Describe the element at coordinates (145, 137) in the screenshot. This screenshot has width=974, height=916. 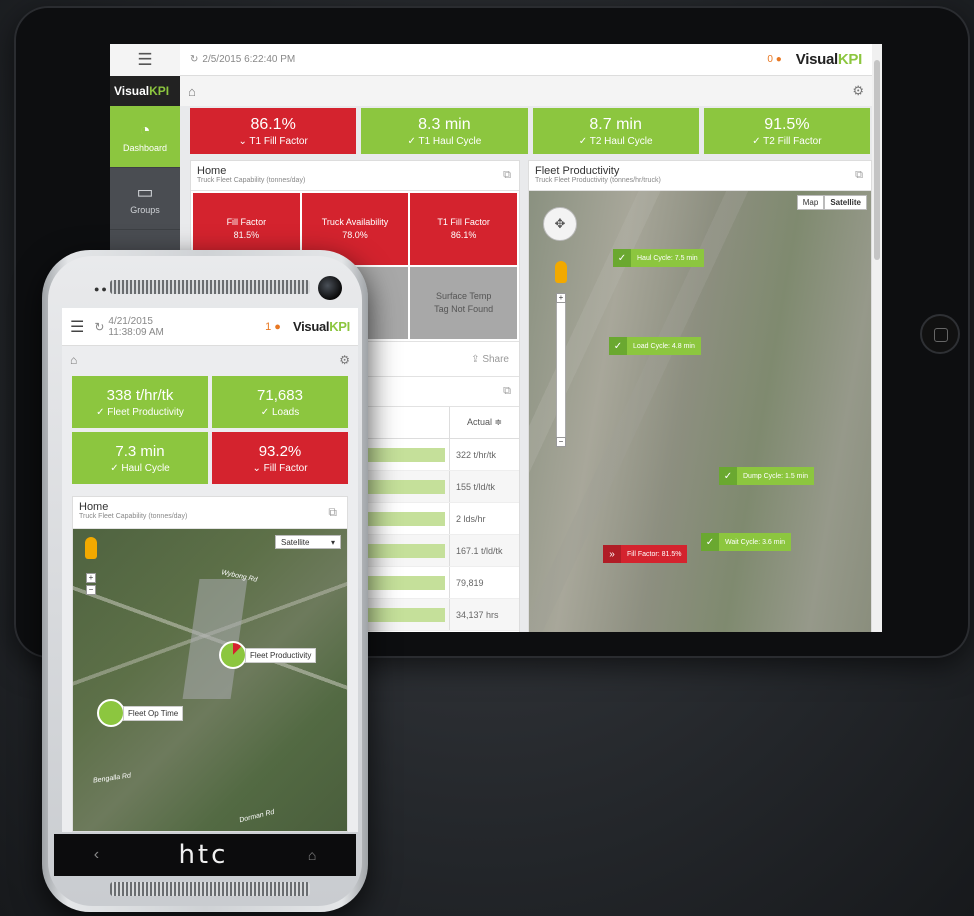
I see `sidebar-item-dashboard: ◔ Dashboard` at that location.